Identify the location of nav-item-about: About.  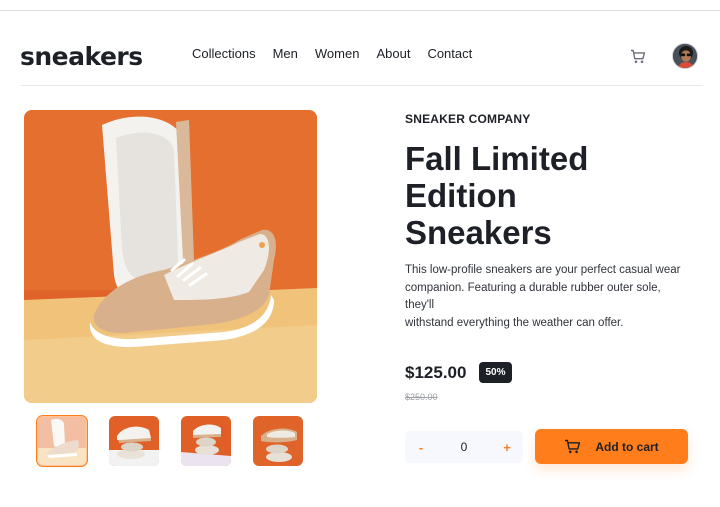
(393, 54).